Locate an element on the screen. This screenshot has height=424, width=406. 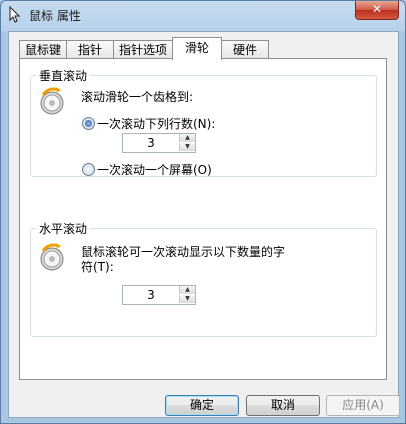
title-bar: 鼠标 属性 ✕ is located at coordinates (203, 16).